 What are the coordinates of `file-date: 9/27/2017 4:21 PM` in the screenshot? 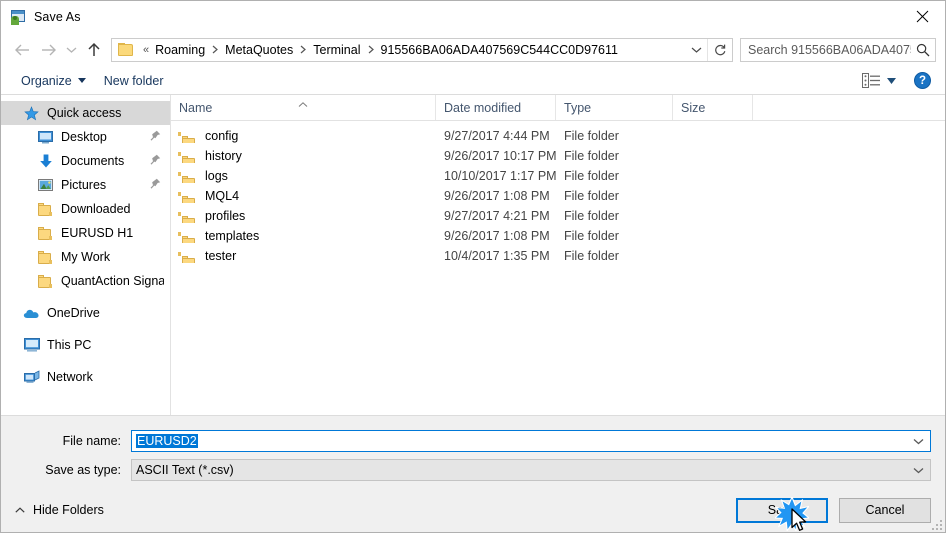 It's located at (497, 216).